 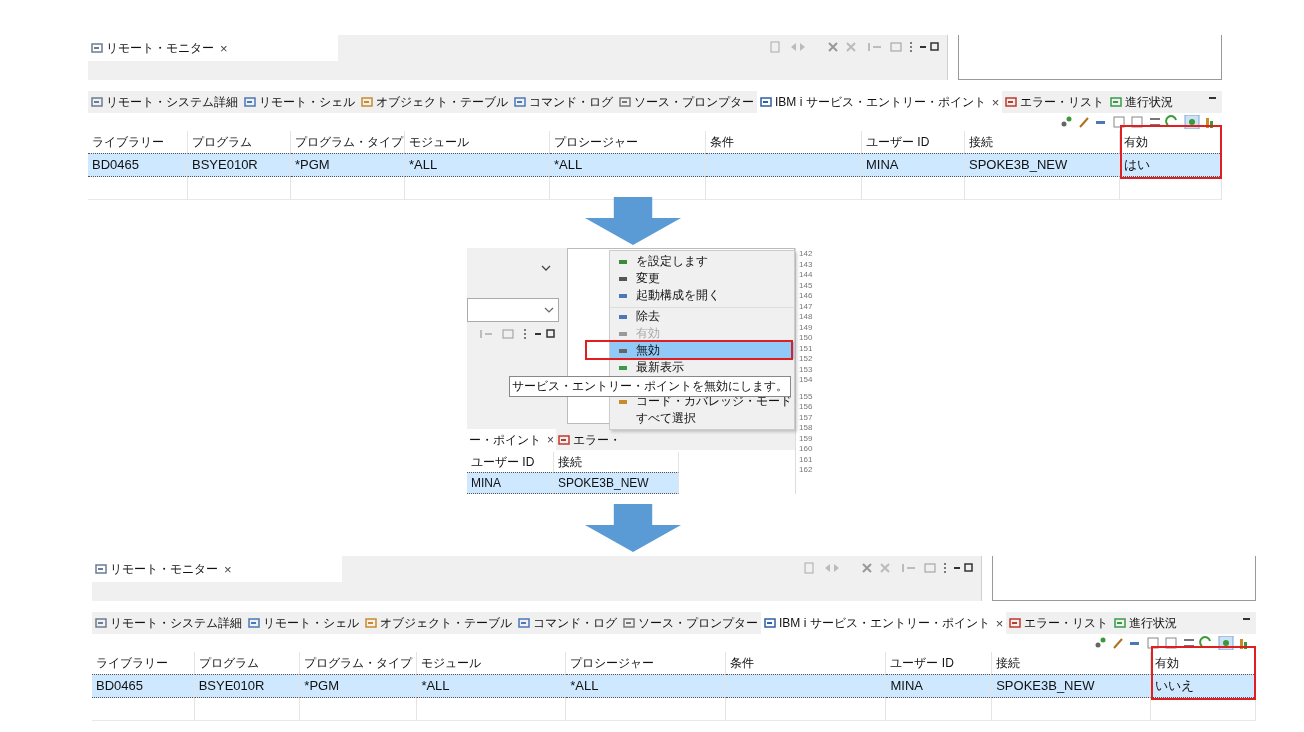 I want to click on line-number: 149, so click(x=806, y=327).